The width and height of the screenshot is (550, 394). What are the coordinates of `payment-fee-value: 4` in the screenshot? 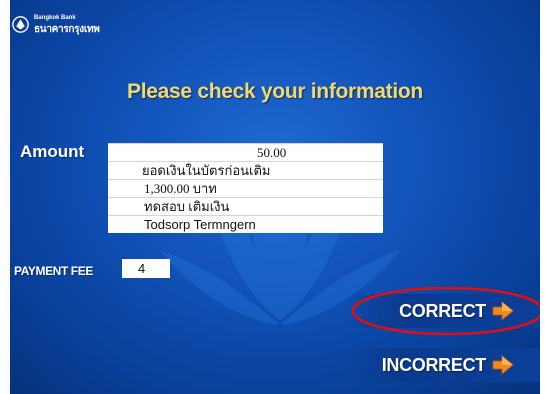 It's located at (142, 268).